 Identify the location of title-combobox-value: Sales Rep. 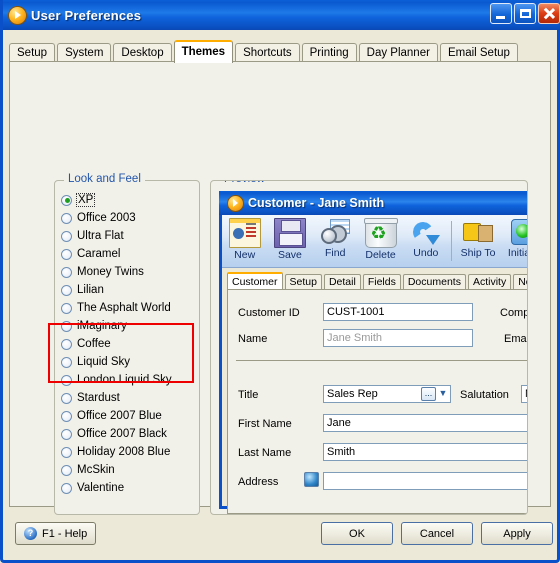
(352, 394).